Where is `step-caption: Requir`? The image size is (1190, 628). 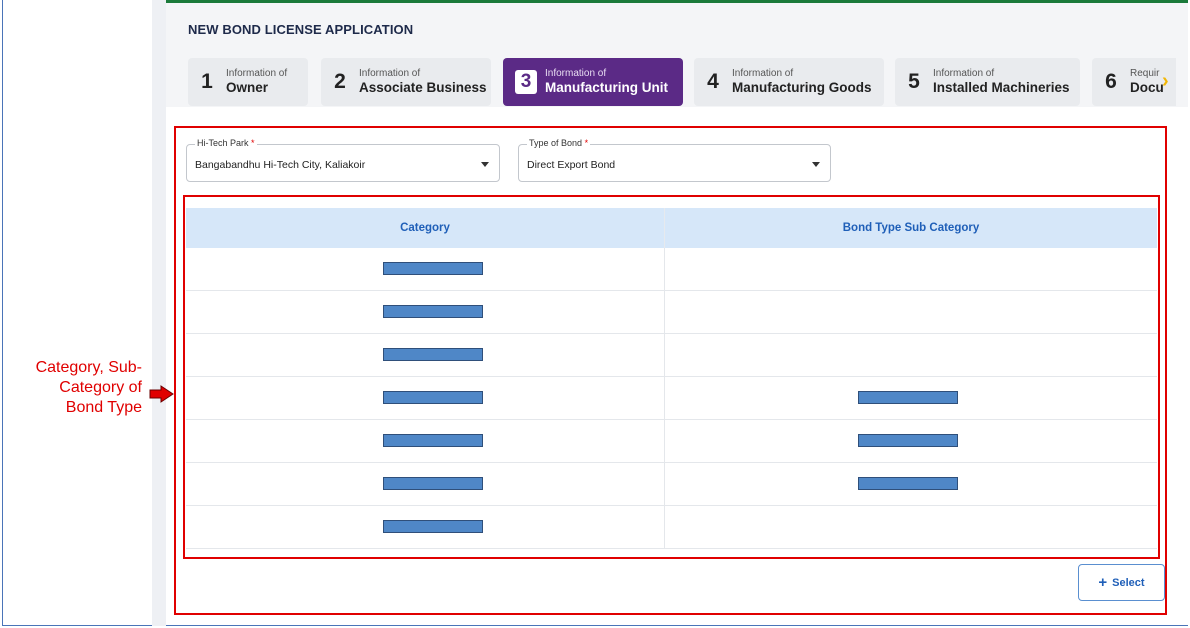
step-caption: Requir is located at coordinates (1145, 73).